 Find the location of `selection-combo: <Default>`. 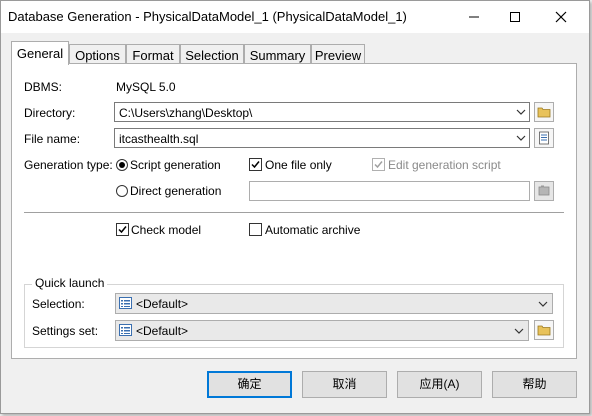

selection-combo: <Default> is located at coordinates (334, 303).